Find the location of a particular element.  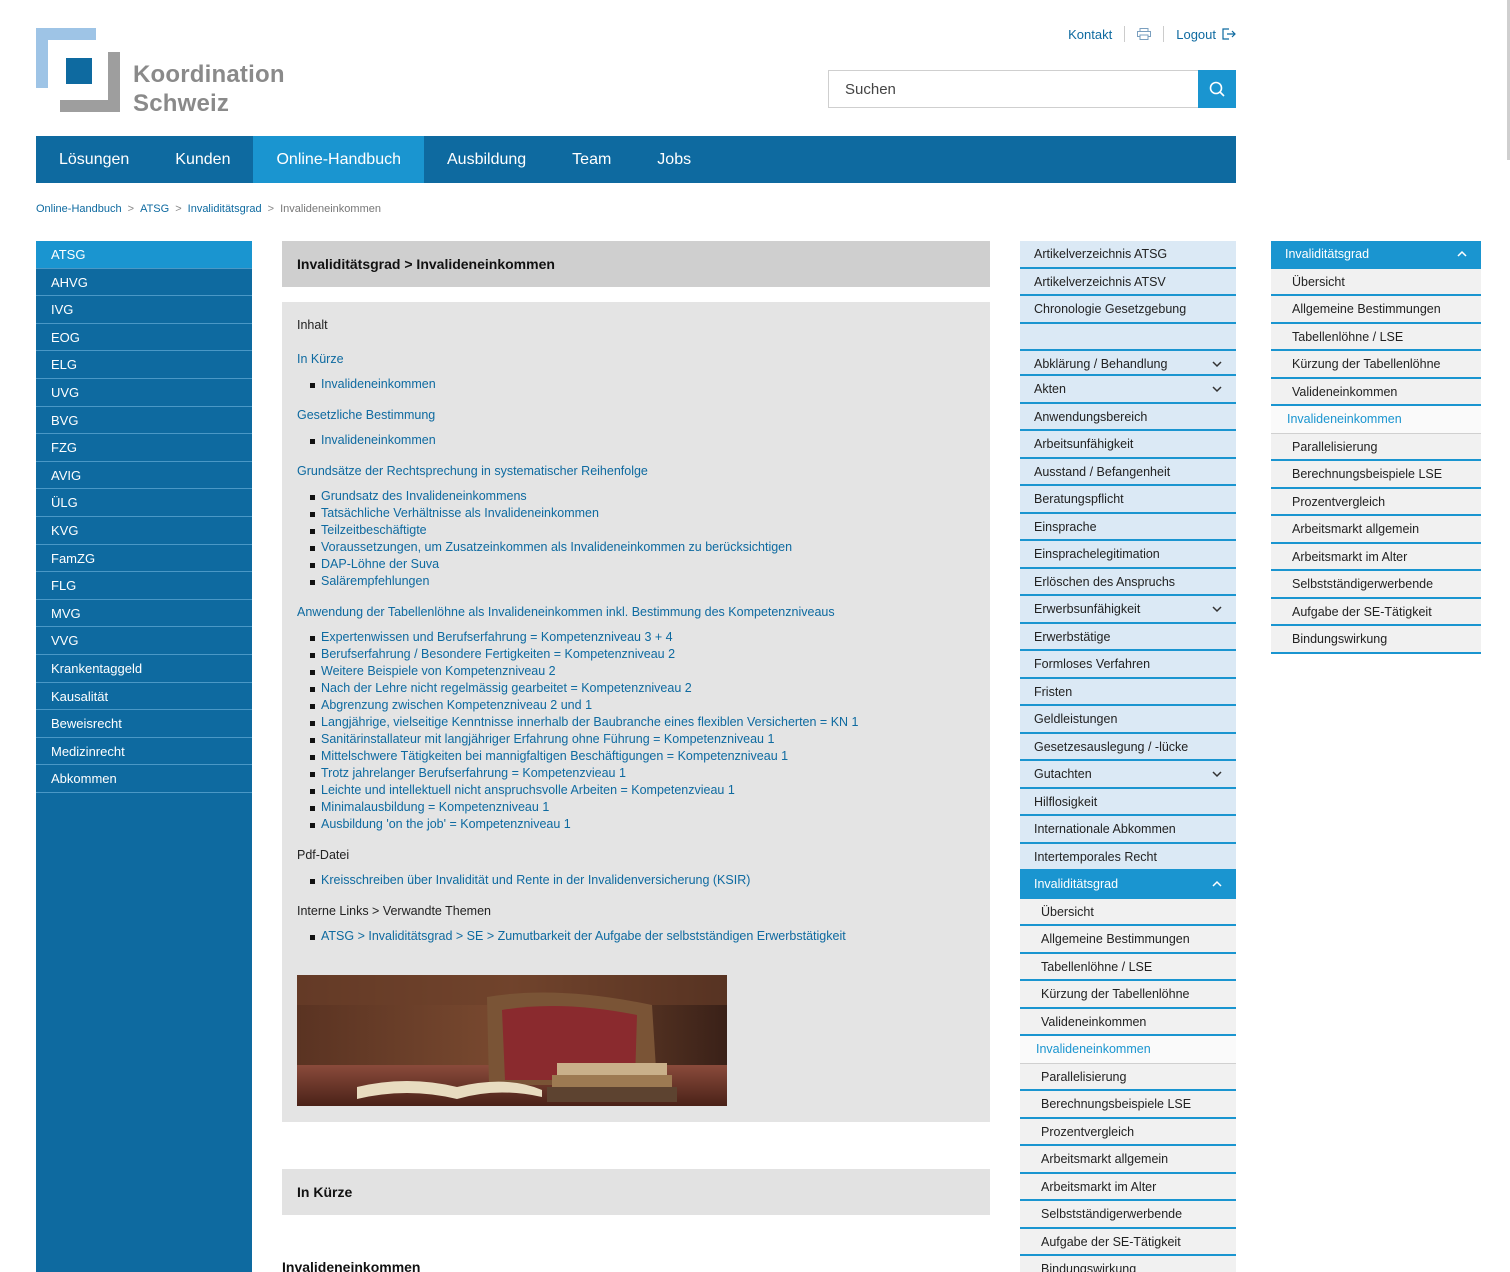

subtopic-item: Berechnungsbeispiele LSE is located at coordinates (1128, 1105).